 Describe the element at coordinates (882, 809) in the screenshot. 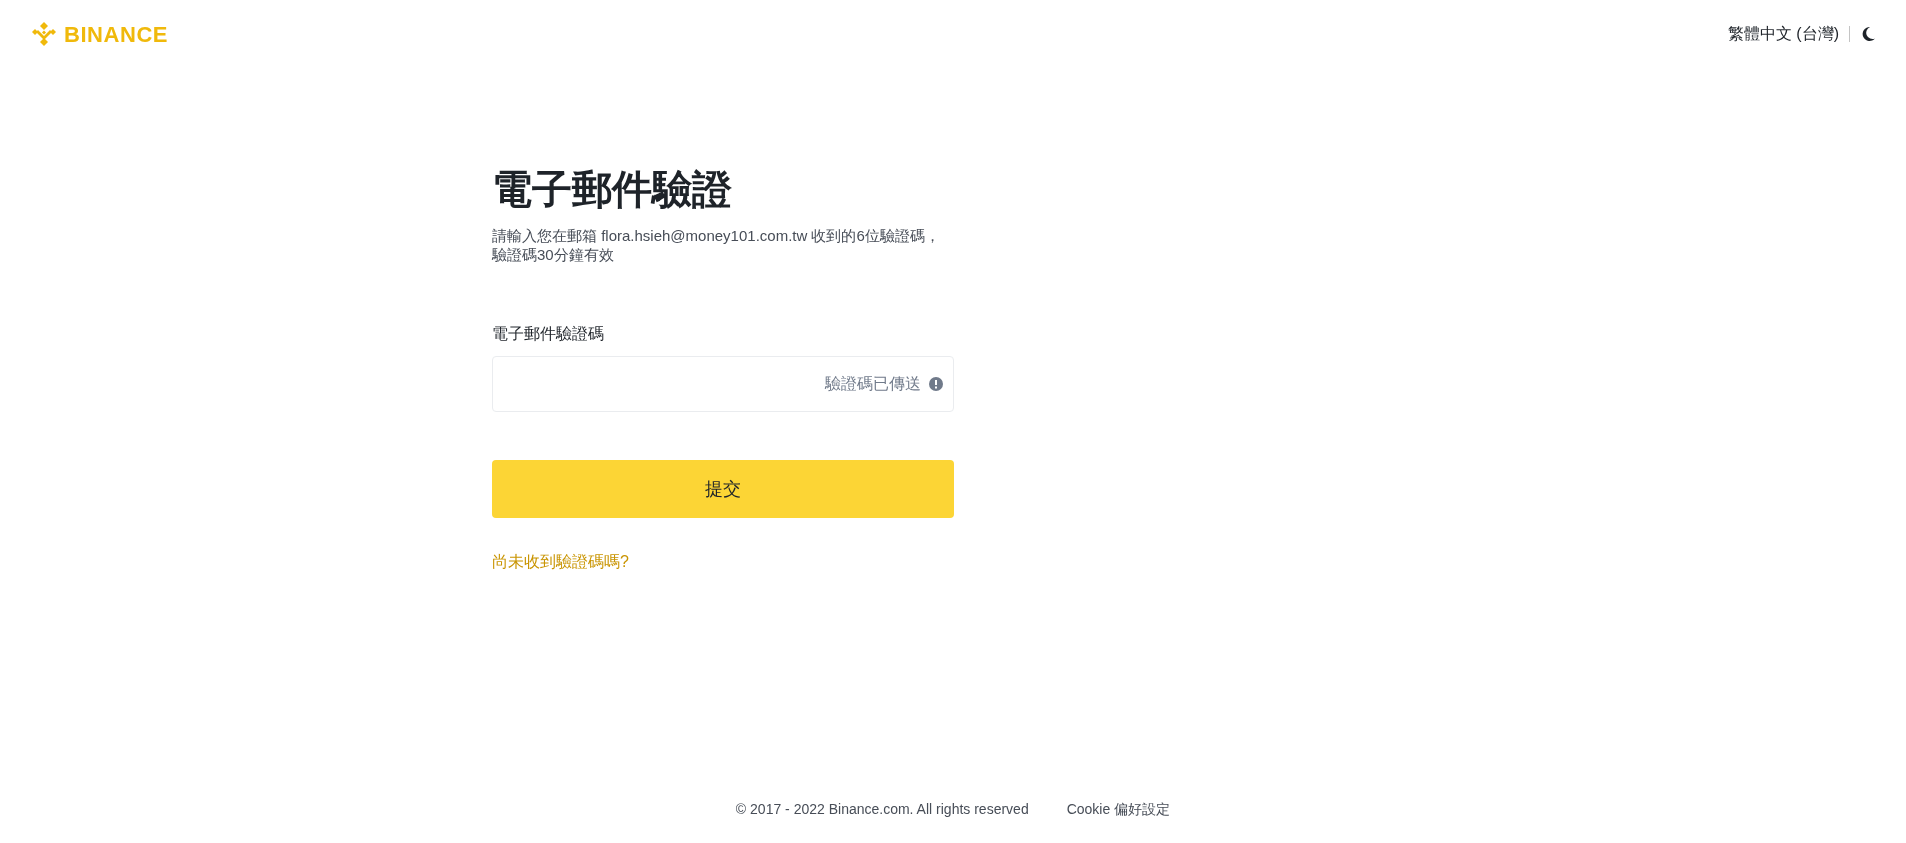

I see `copyright-text: © 2017 - 2022 Binance.com. All rights reserved` at that location.